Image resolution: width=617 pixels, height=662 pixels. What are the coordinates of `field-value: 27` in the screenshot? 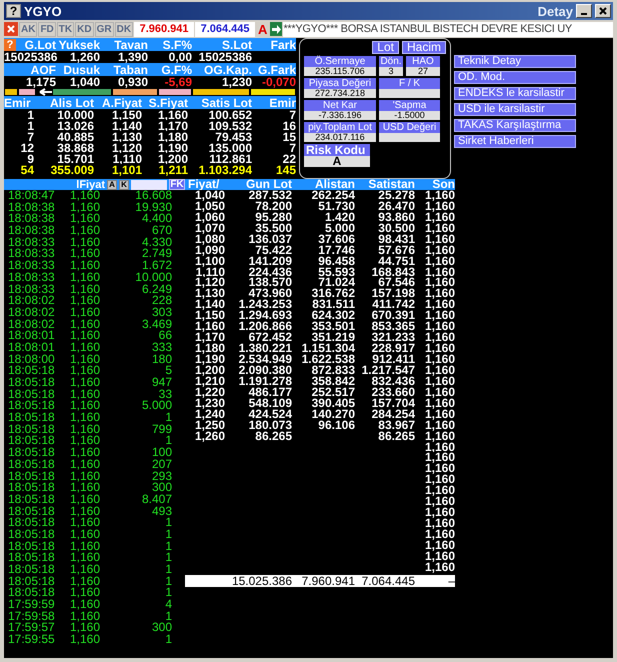 It's located at (423, 71).